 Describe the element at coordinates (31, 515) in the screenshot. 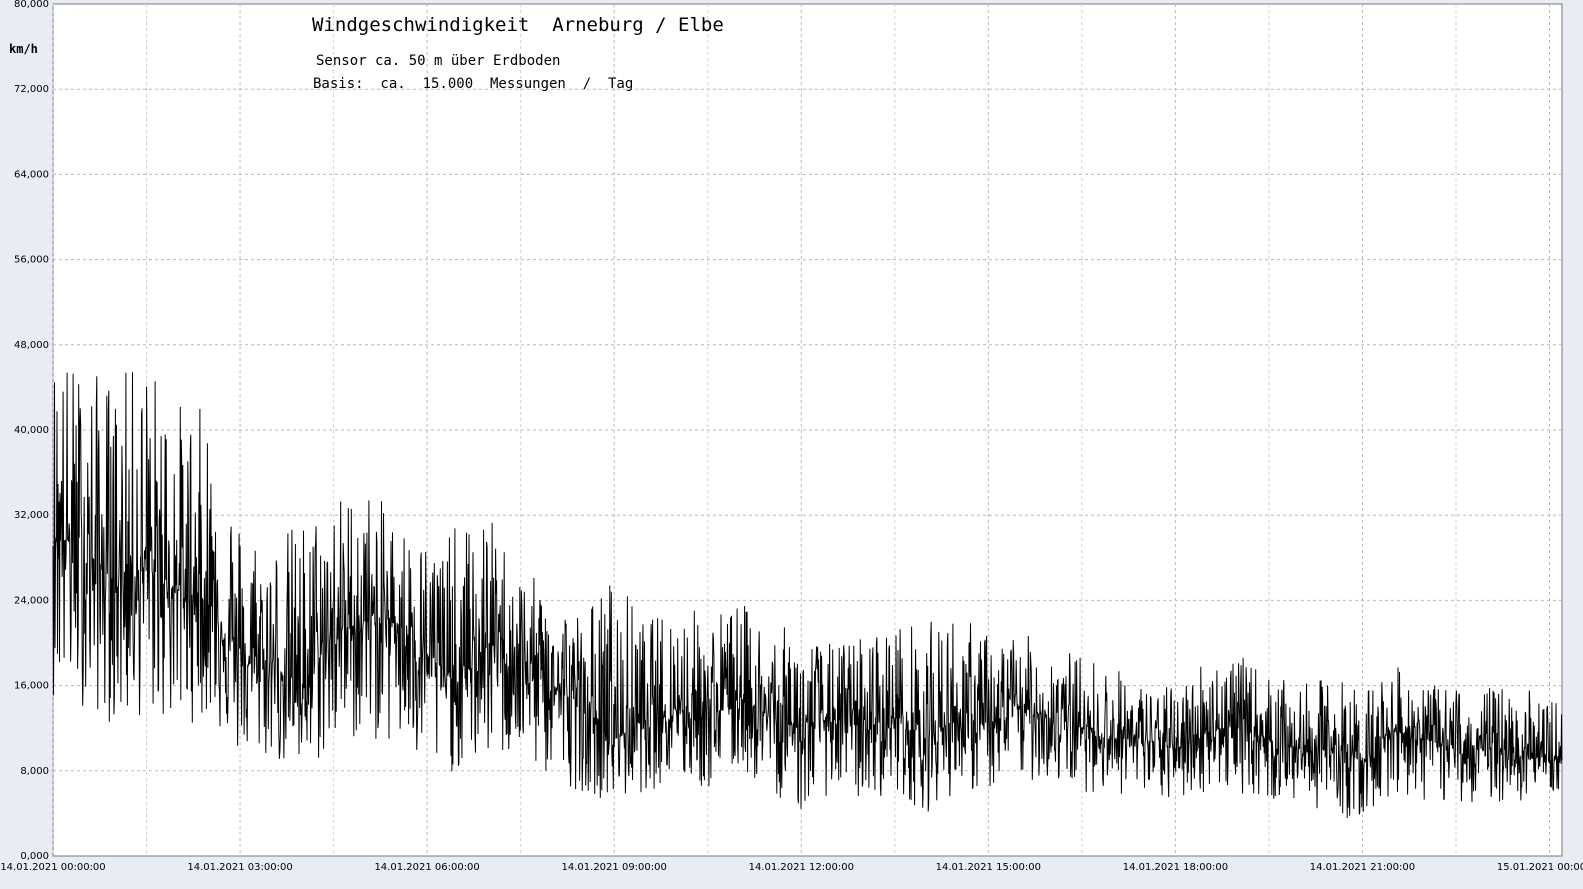

I see `y-tick-label: 32,000` at that location.